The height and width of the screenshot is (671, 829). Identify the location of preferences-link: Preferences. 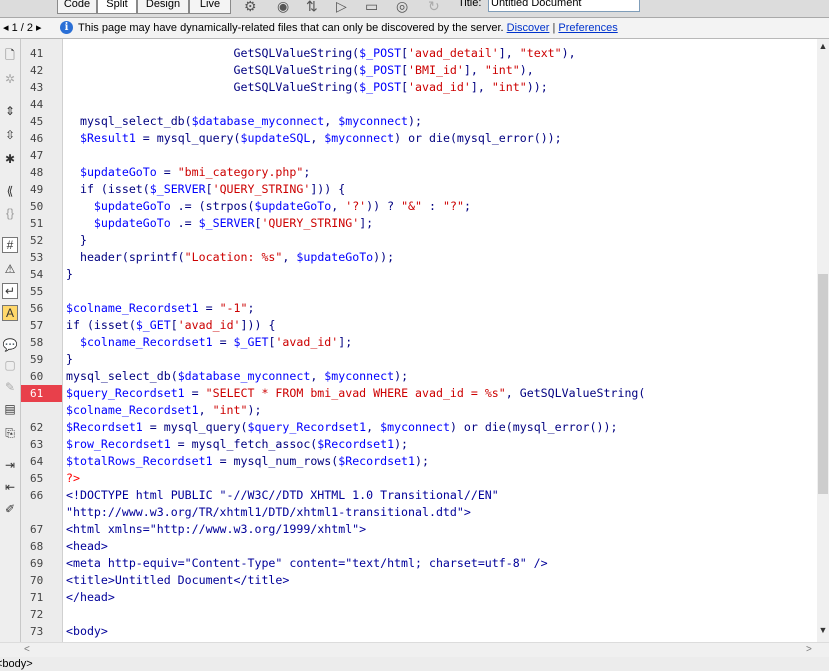
(587, 28).